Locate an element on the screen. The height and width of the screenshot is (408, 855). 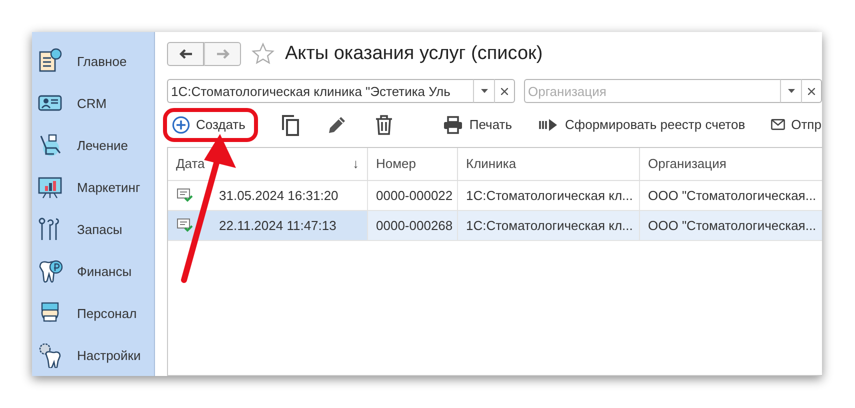
column-header: Дата is located at coordinates (190, 164).